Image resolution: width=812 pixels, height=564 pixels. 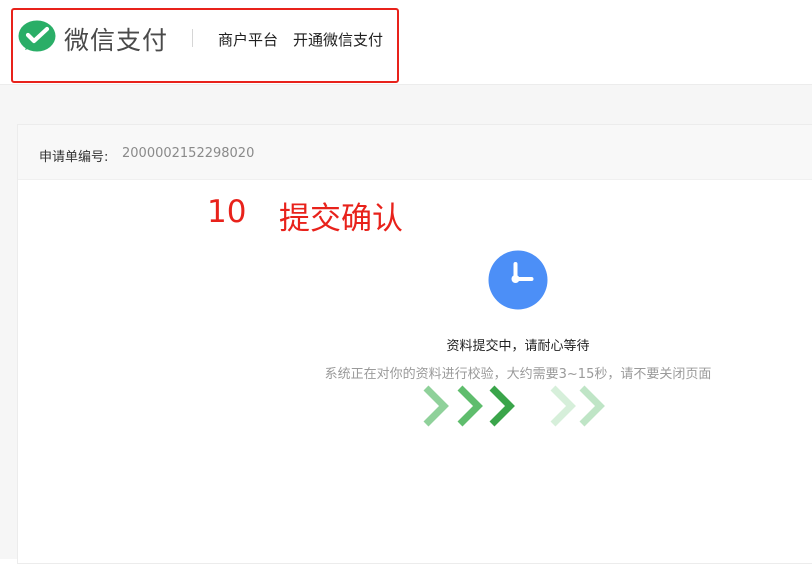 I want to click on status-description: 系统正在对你的资料进行校验，大约需要3~15秒，请不要关闭页面, so click(x=518, y=374).